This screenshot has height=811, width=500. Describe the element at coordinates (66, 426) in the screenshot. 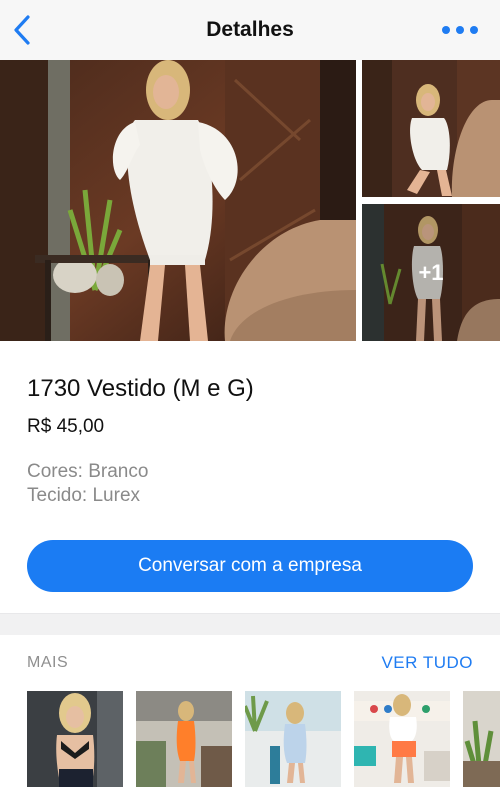

I see `product-price: R$ 45,00` at that location.